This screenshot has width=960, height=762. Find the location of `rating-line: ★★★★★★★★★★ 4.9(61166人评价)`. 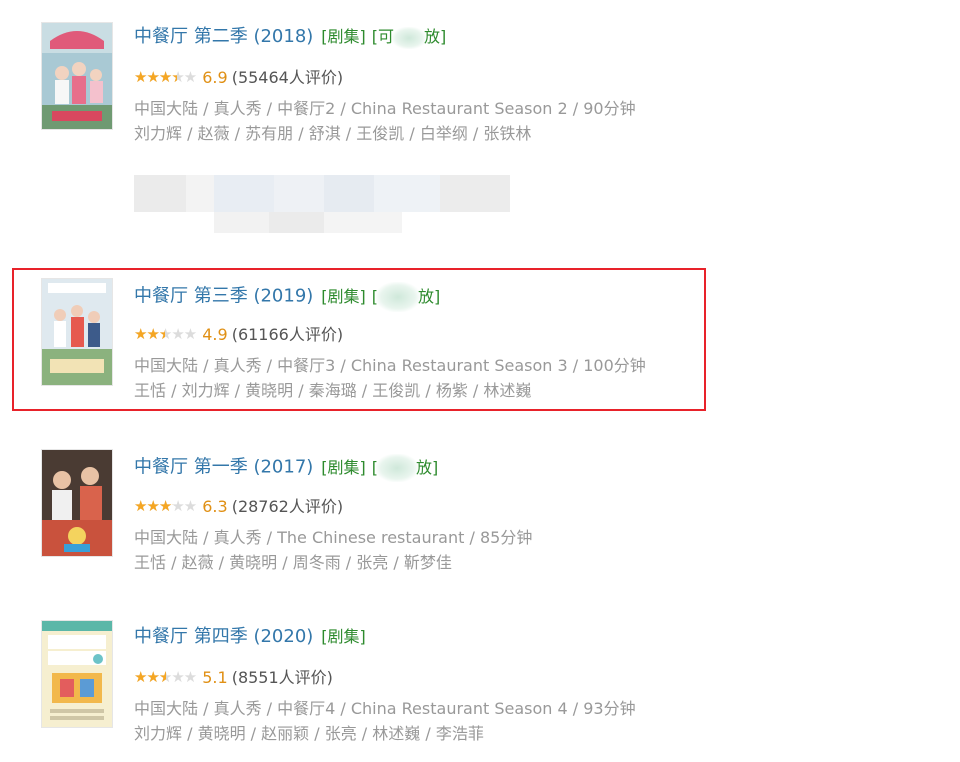

rating-line: ★★★★★★★★★★ 4.9(61166人评价) is located at coordinates (238, 334).